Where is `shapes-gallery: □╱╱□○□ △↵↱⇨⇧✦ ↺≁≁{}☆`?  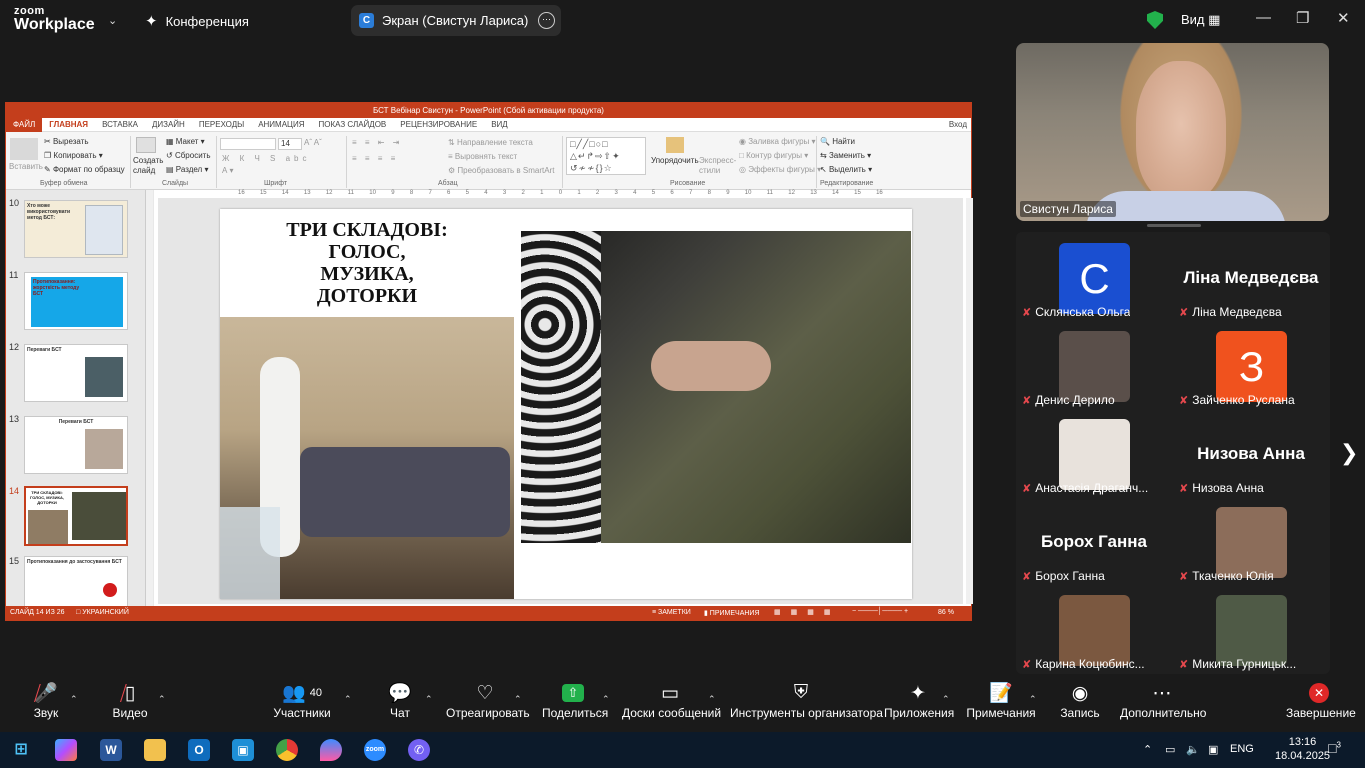 shapes-gallery: □╱╱□○□ △↵↱⇨⇧✦ ↺≁≁{}☆ is located at coordinates (606, 156).